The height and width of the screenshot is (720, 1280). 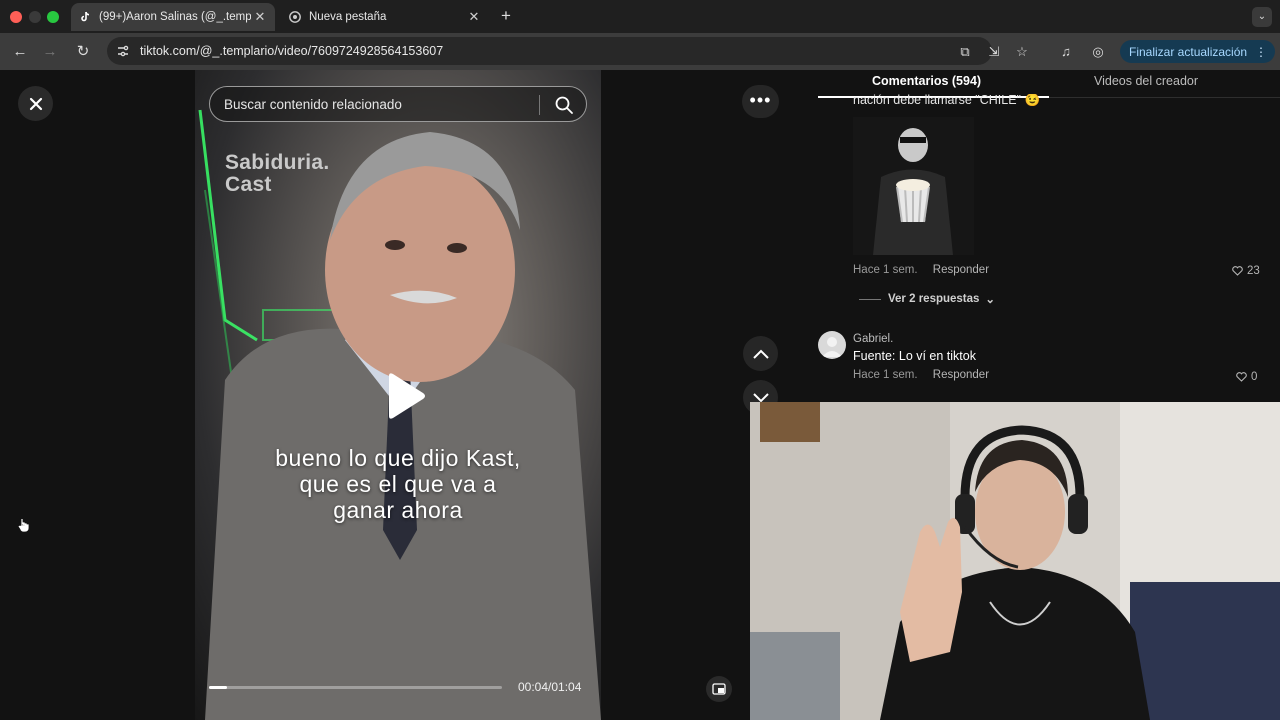 What do you see at coordinates (1066, 52) in the screenshot?
I see `media-control-icon: ♫` at bounding box center [1066, 52].